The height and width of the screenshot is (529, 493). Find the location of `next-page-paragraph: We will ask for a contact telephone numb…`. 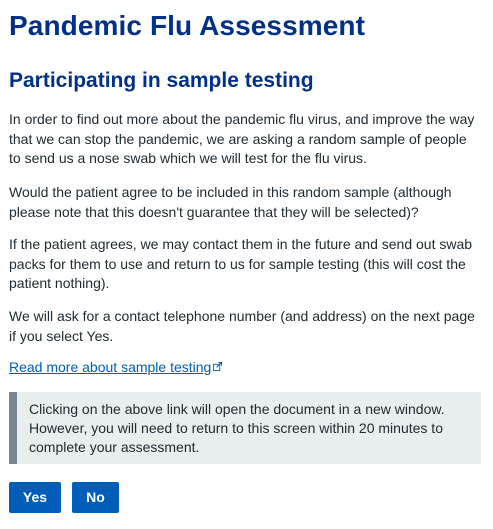

next-page-paragraph: We will ask for a contact telephone numb… is located at coordinates (242, 326).